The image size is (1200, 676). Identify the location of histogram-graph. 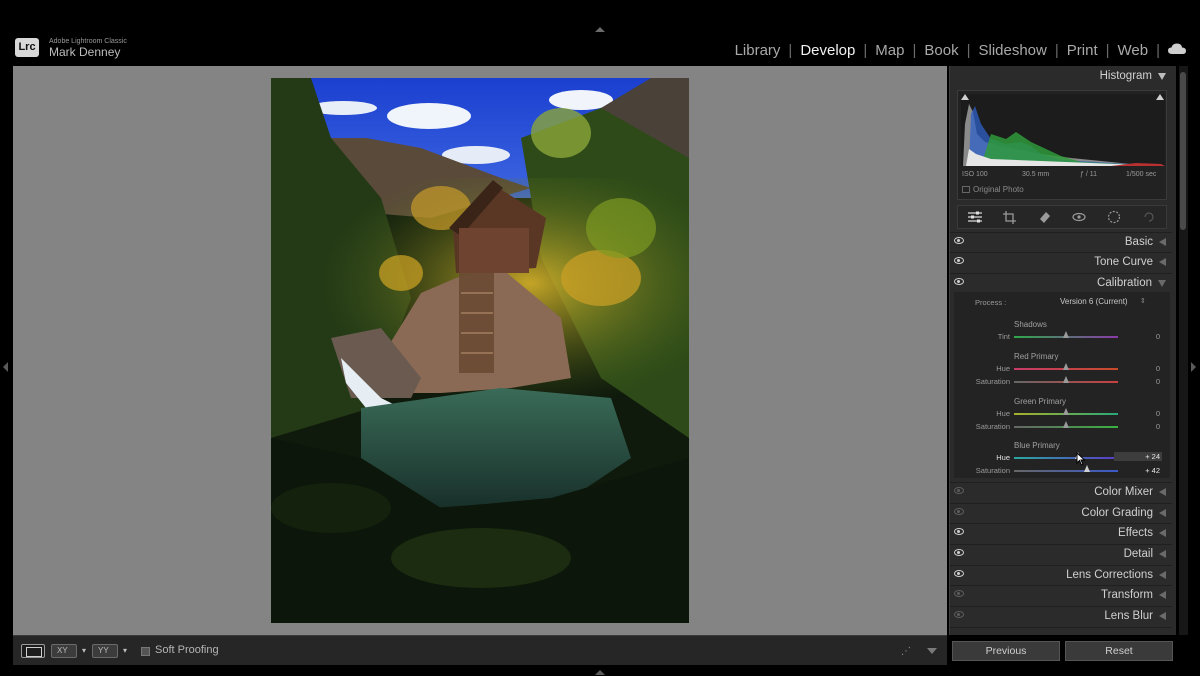
(1063, 130).